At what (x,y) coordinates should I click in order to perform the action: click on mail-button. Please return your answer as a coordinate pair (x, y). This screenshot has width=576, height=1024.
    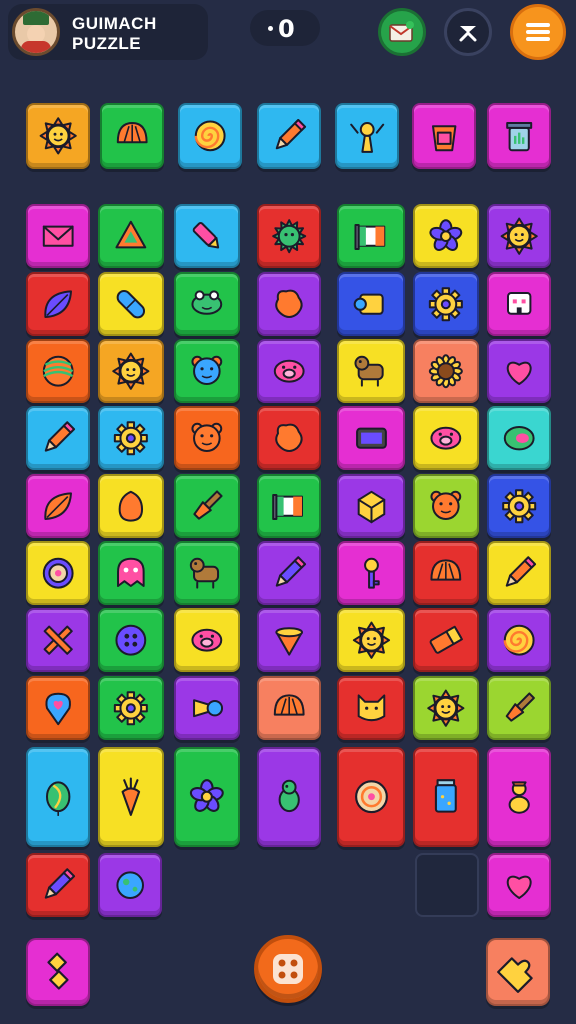
    Looking at the image, I should click on (402, 32).